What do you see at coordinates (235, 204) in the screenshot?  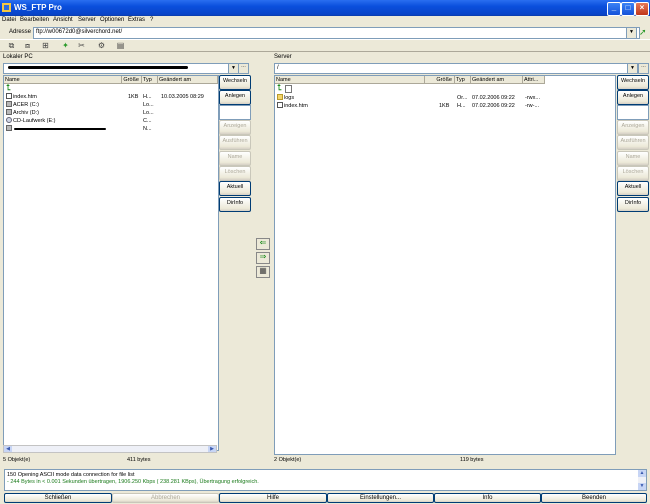 I see `local-dirinfo-button: DirInfo` at bounding box center [235, 204].